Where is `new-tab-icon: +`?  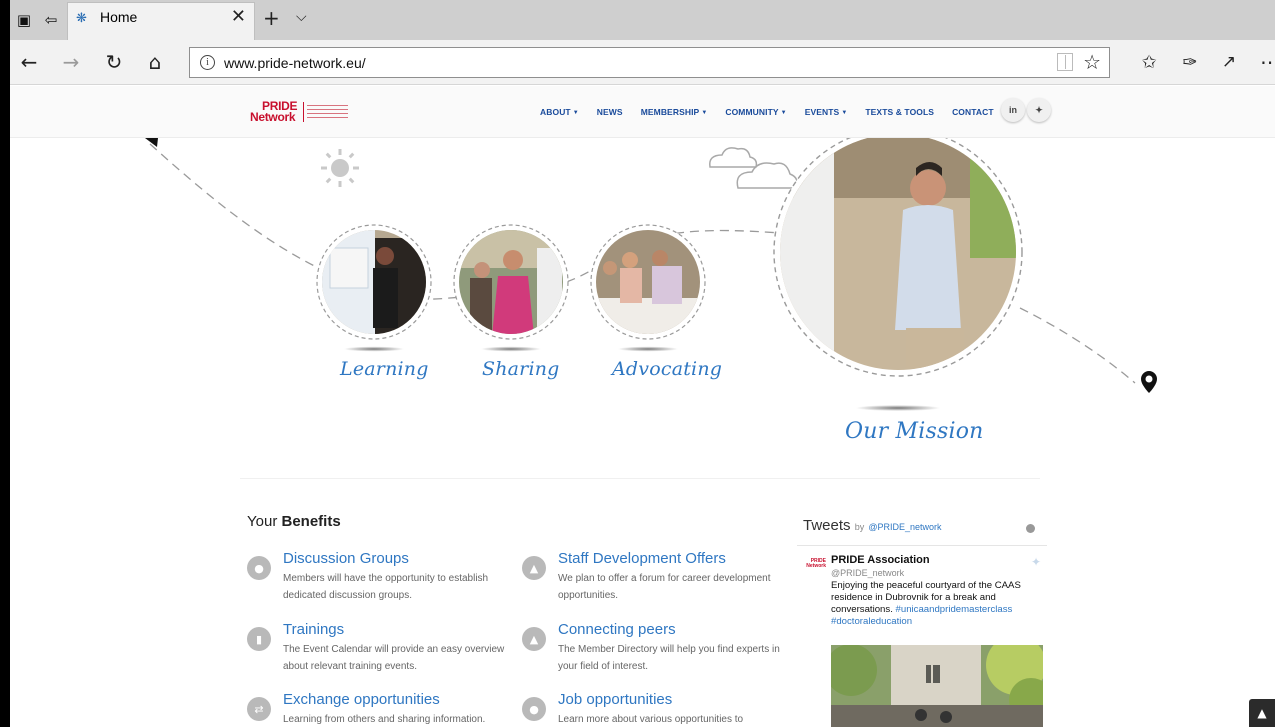
new-tab-icon: + is located at coordinates (271, 18).